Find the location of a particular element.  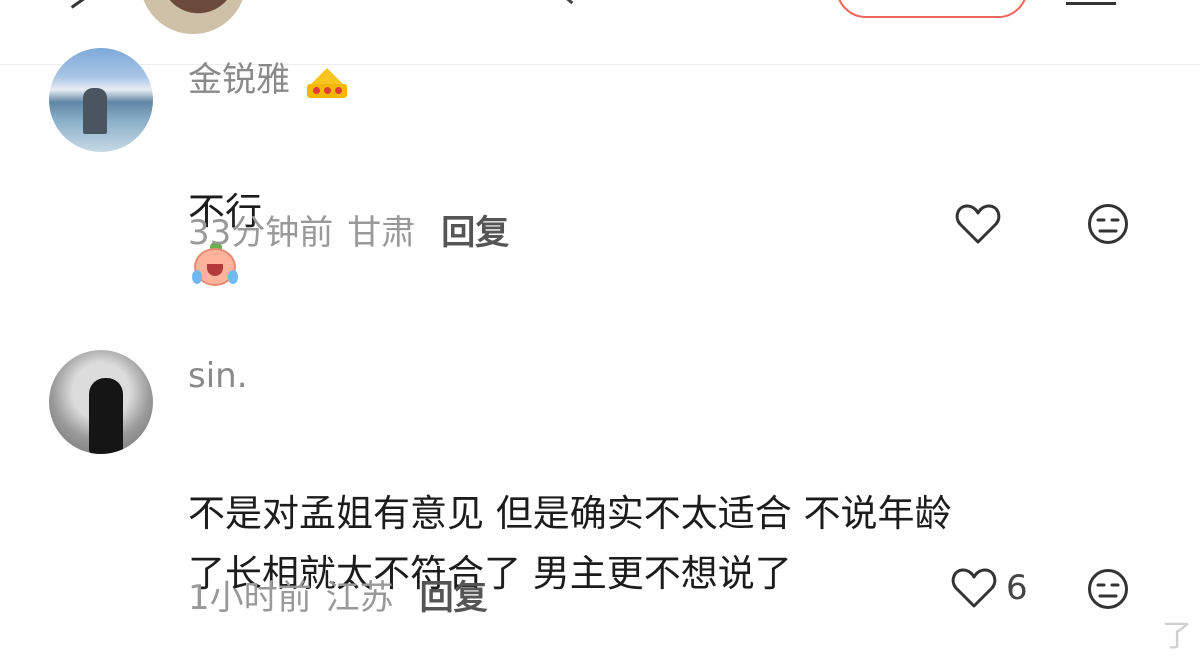

comment-meta: 1小时前 江苏 回复 is located at coordinates (338, 594).